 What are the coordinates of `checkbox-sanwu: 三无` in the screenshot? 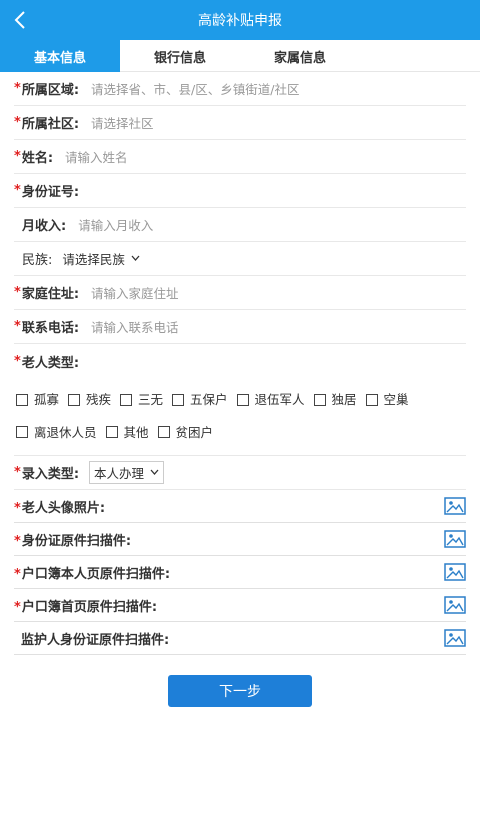 It's located at (140, 399).